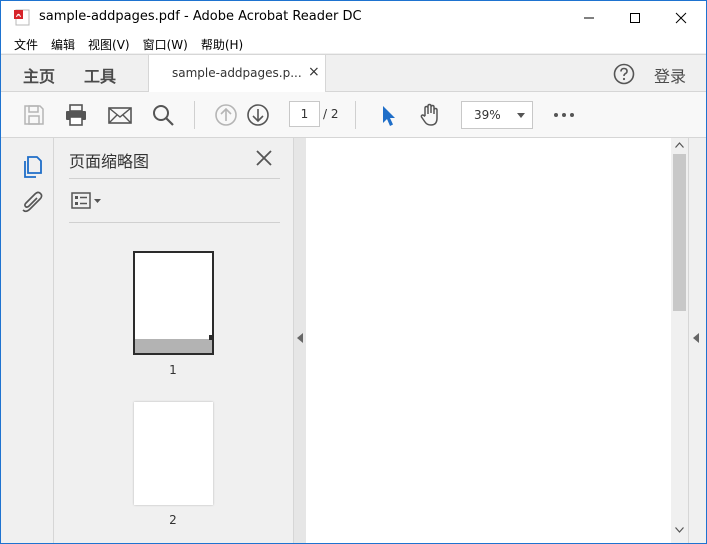 The width and height of the screenshot is (707, 544). I want to click on vertical-scrollbar, so click(679, 340).